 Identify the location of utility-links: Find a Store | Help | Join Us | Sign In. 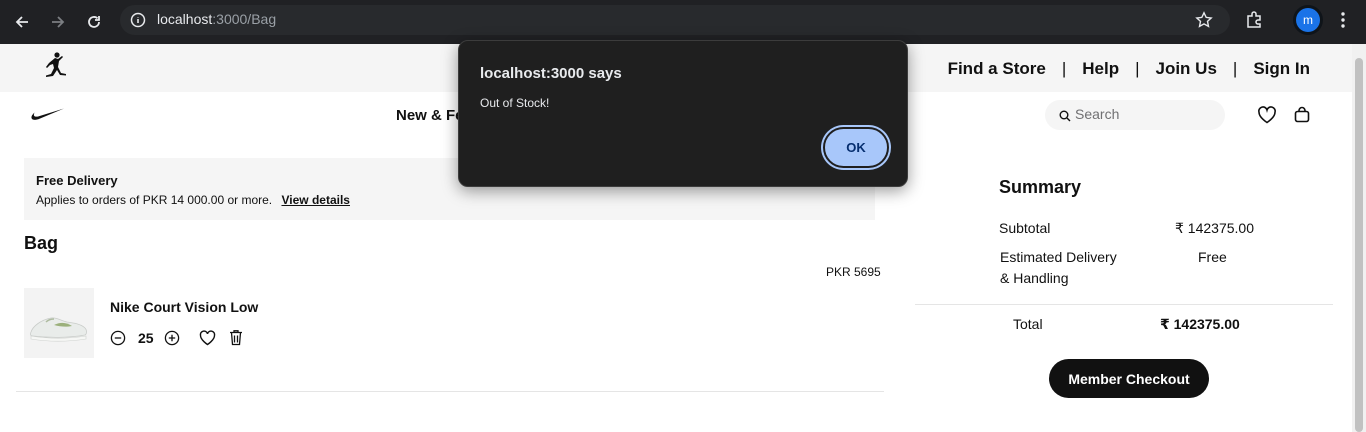
(1129, 69).